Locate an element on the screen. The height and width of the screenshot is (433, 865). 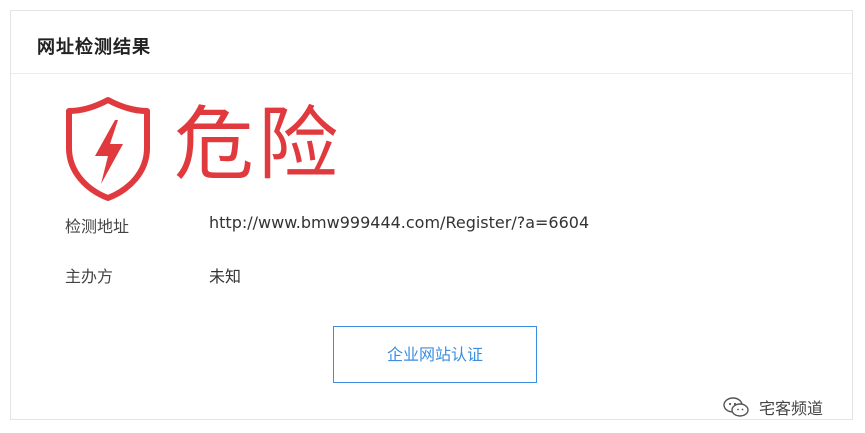
risk-status: 危险 is located at coordinates (258, 144).